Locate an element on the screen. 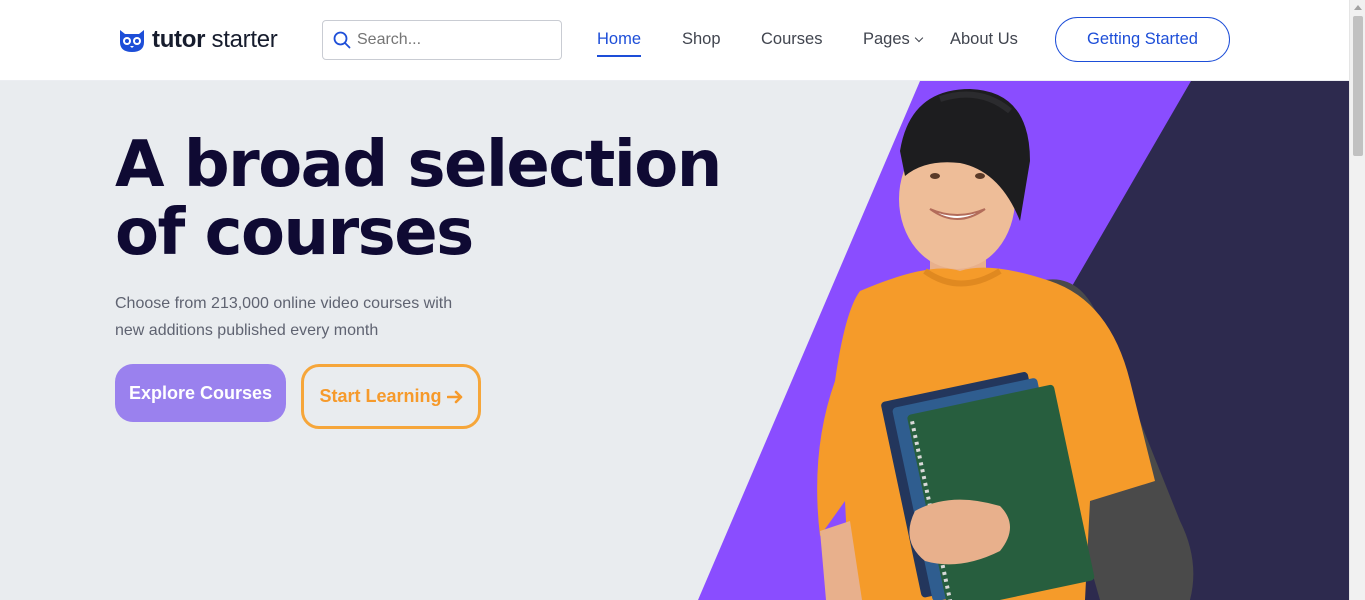 This screenshot has width=1365, height=600. brand-name-bold: tutor is located at coordinates (179, 39).